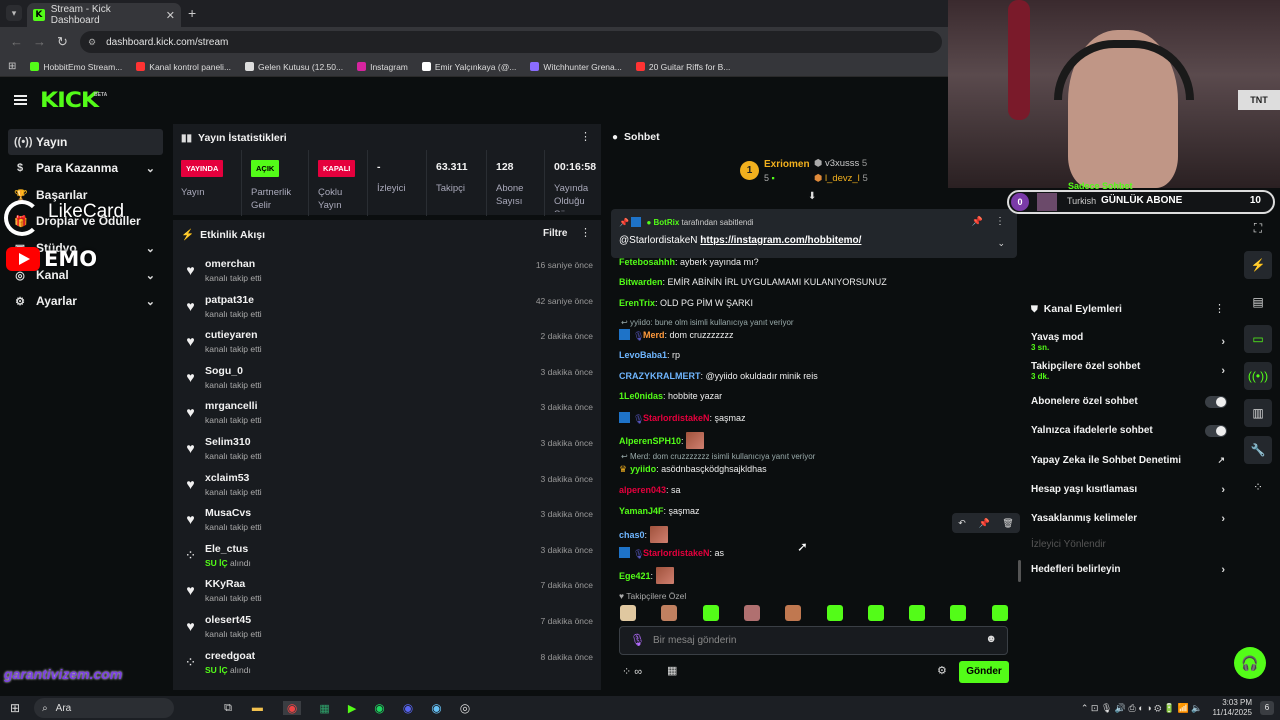 The height and width of the screenshot is (720, 1280). I want to click on channel-action-item: Yapay Zeka ile Sohbet Denetimi ↗, so click(1131, 460).